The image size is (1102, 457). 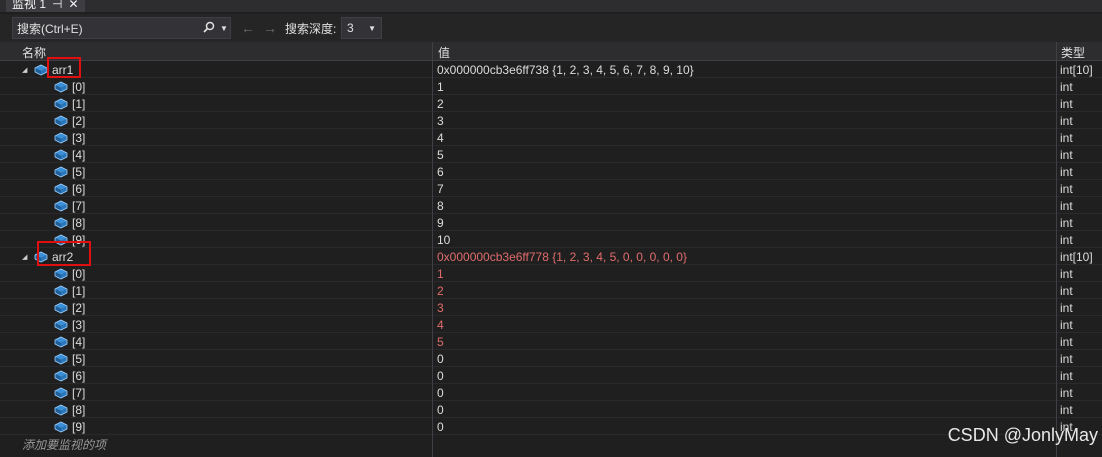 I want to click on add-watch-placeholder: 添加要监视的项, so click(x=64, y=444).